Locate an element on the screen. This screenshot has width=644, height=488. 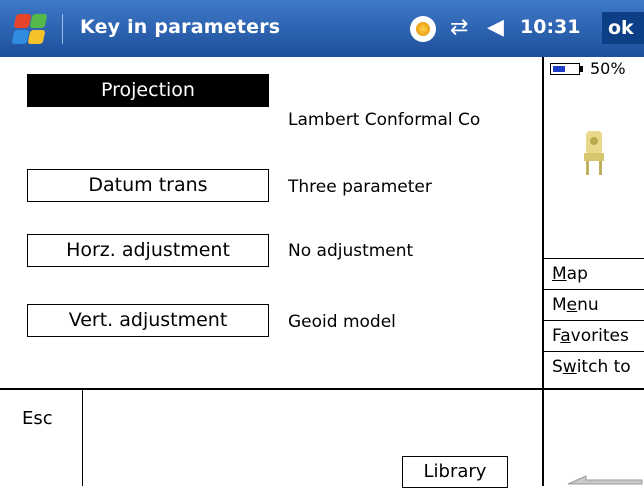
battery-percent: 50% is located at coordinates (608, 68).